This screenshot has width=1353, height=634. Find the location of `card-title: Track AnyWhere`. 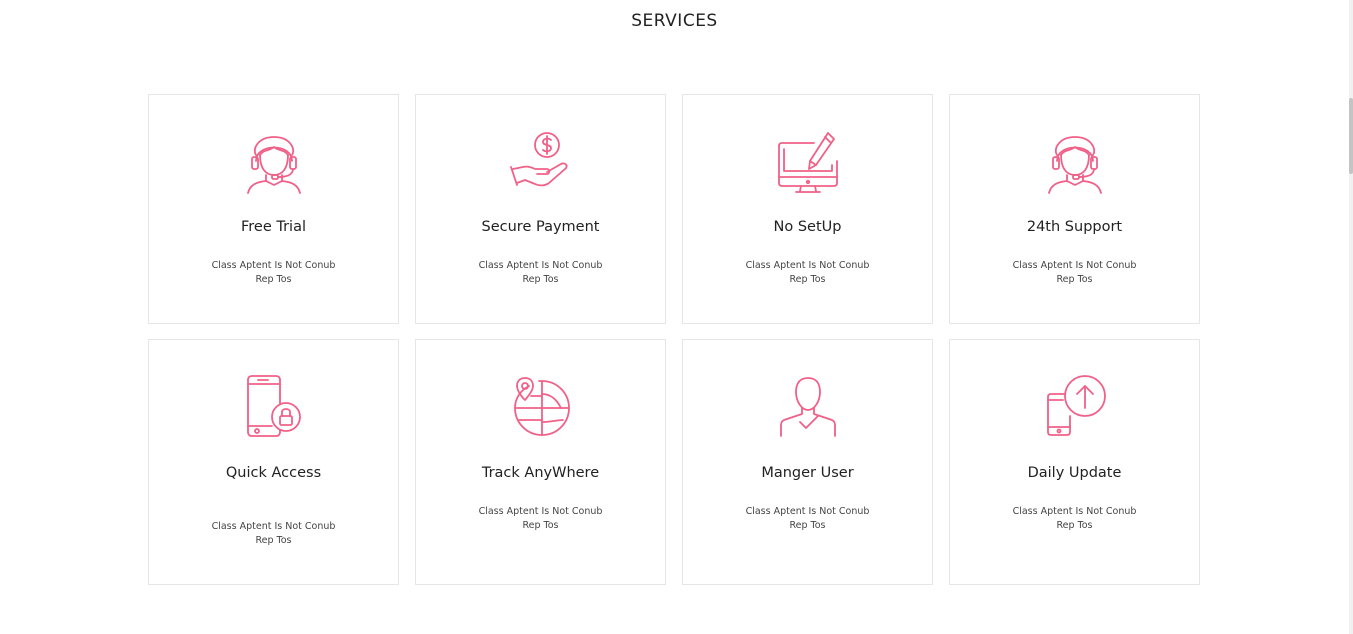

card-title: Track AnyWhere is located at coordinates (540, 473).